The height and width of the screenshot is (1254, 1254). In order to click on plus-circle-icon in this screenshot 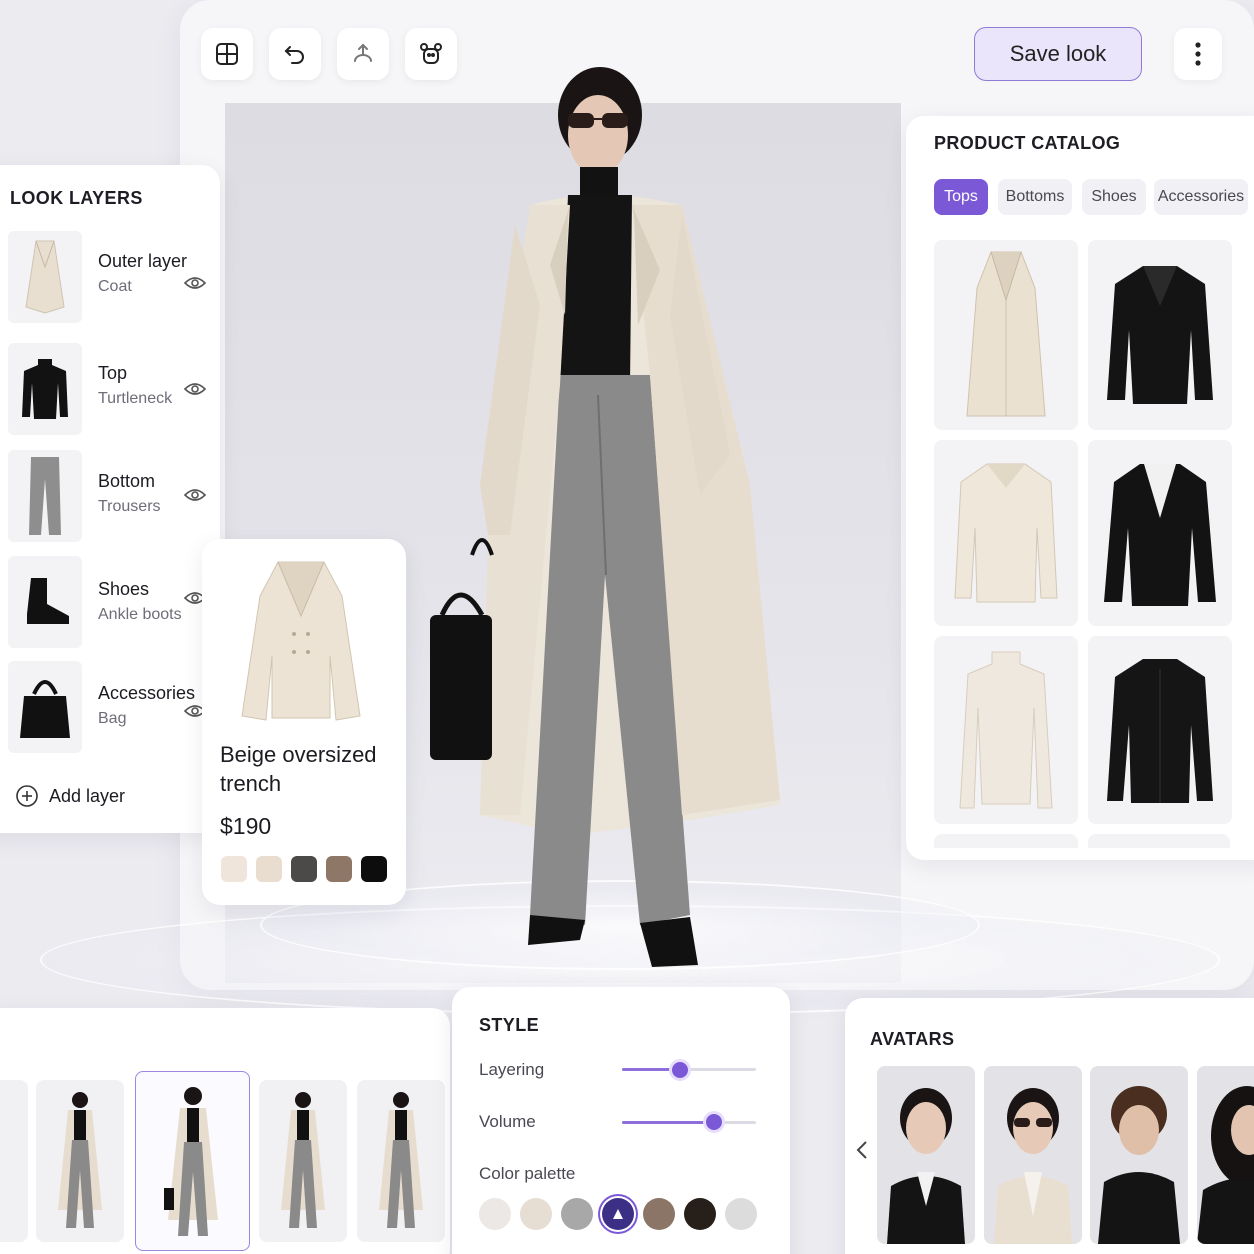, I will do `click(27, 796)`.